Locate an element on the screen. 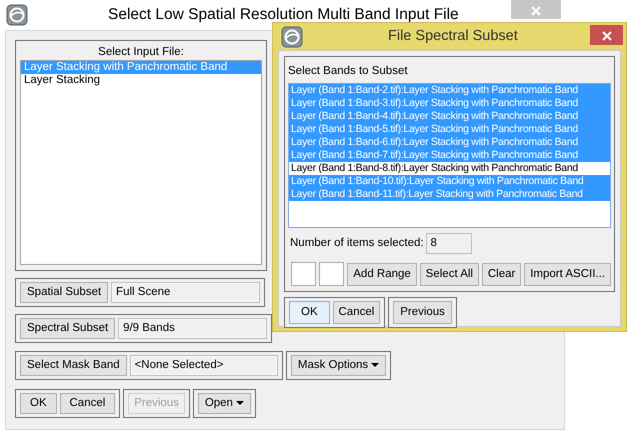  close-button is located at coordinates (606, 35).